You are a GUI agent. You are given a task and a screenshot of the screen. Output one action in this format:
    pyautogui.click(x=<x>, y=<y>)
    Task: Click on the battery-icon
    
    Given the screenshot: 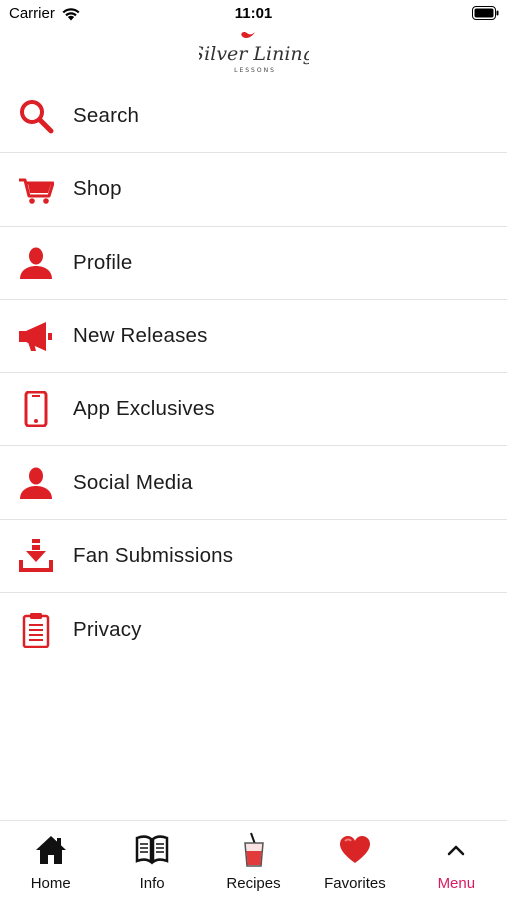 What is the action you would take?
    pyautogui.click(x=485, y=13)
    